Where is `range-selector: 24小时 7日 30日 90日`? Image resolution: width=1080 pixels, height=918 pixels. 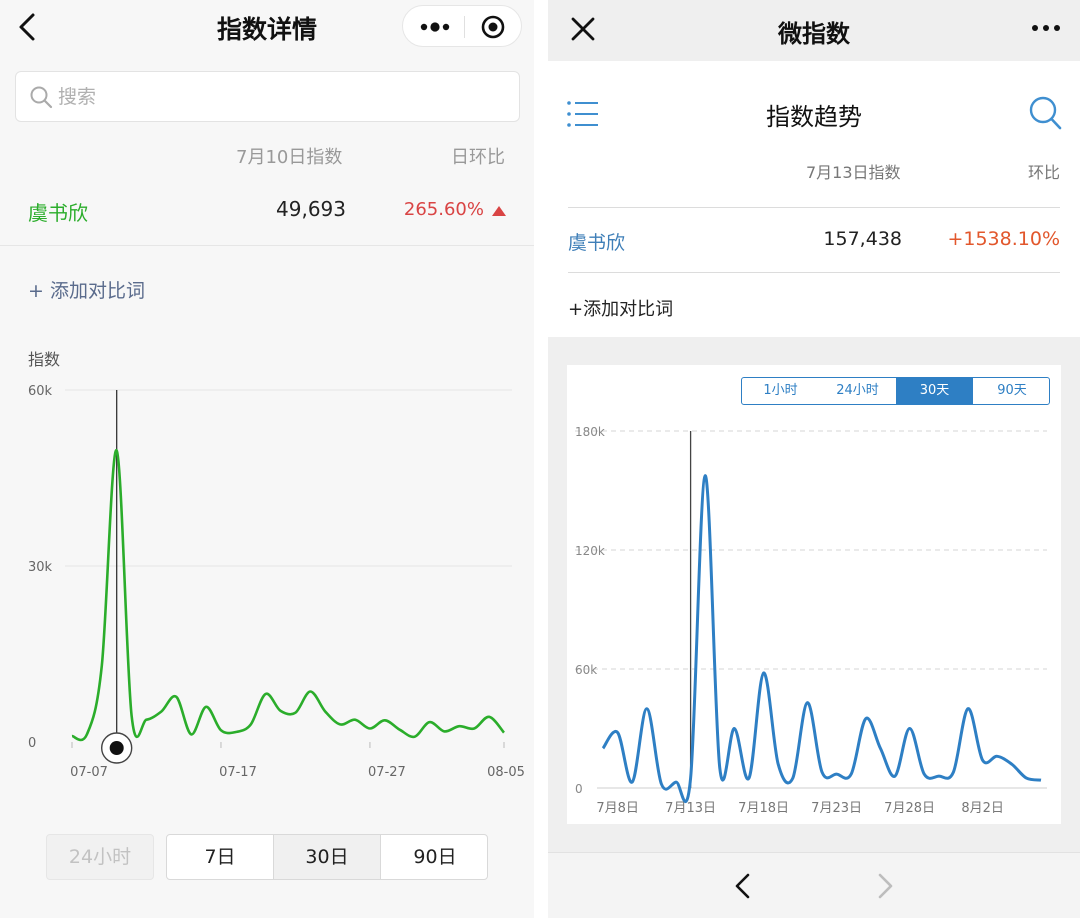
range-selector: 24小时 7日 30日 90日 is located at coordinates (267, 858).